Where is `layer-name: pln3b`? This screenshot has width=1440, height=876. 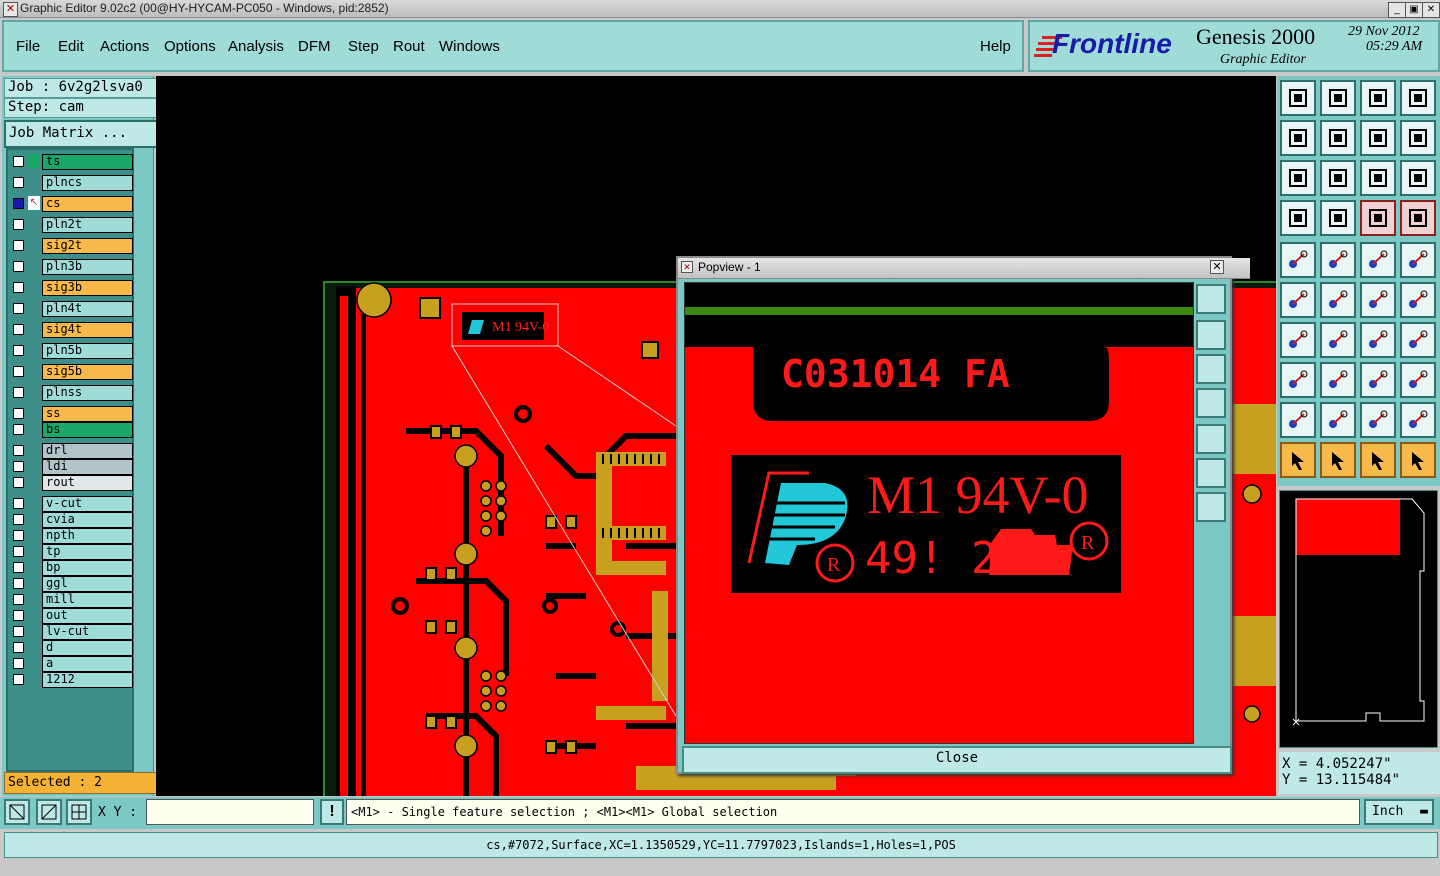
layer-name: pln3b is located at coordinates (87, 267).